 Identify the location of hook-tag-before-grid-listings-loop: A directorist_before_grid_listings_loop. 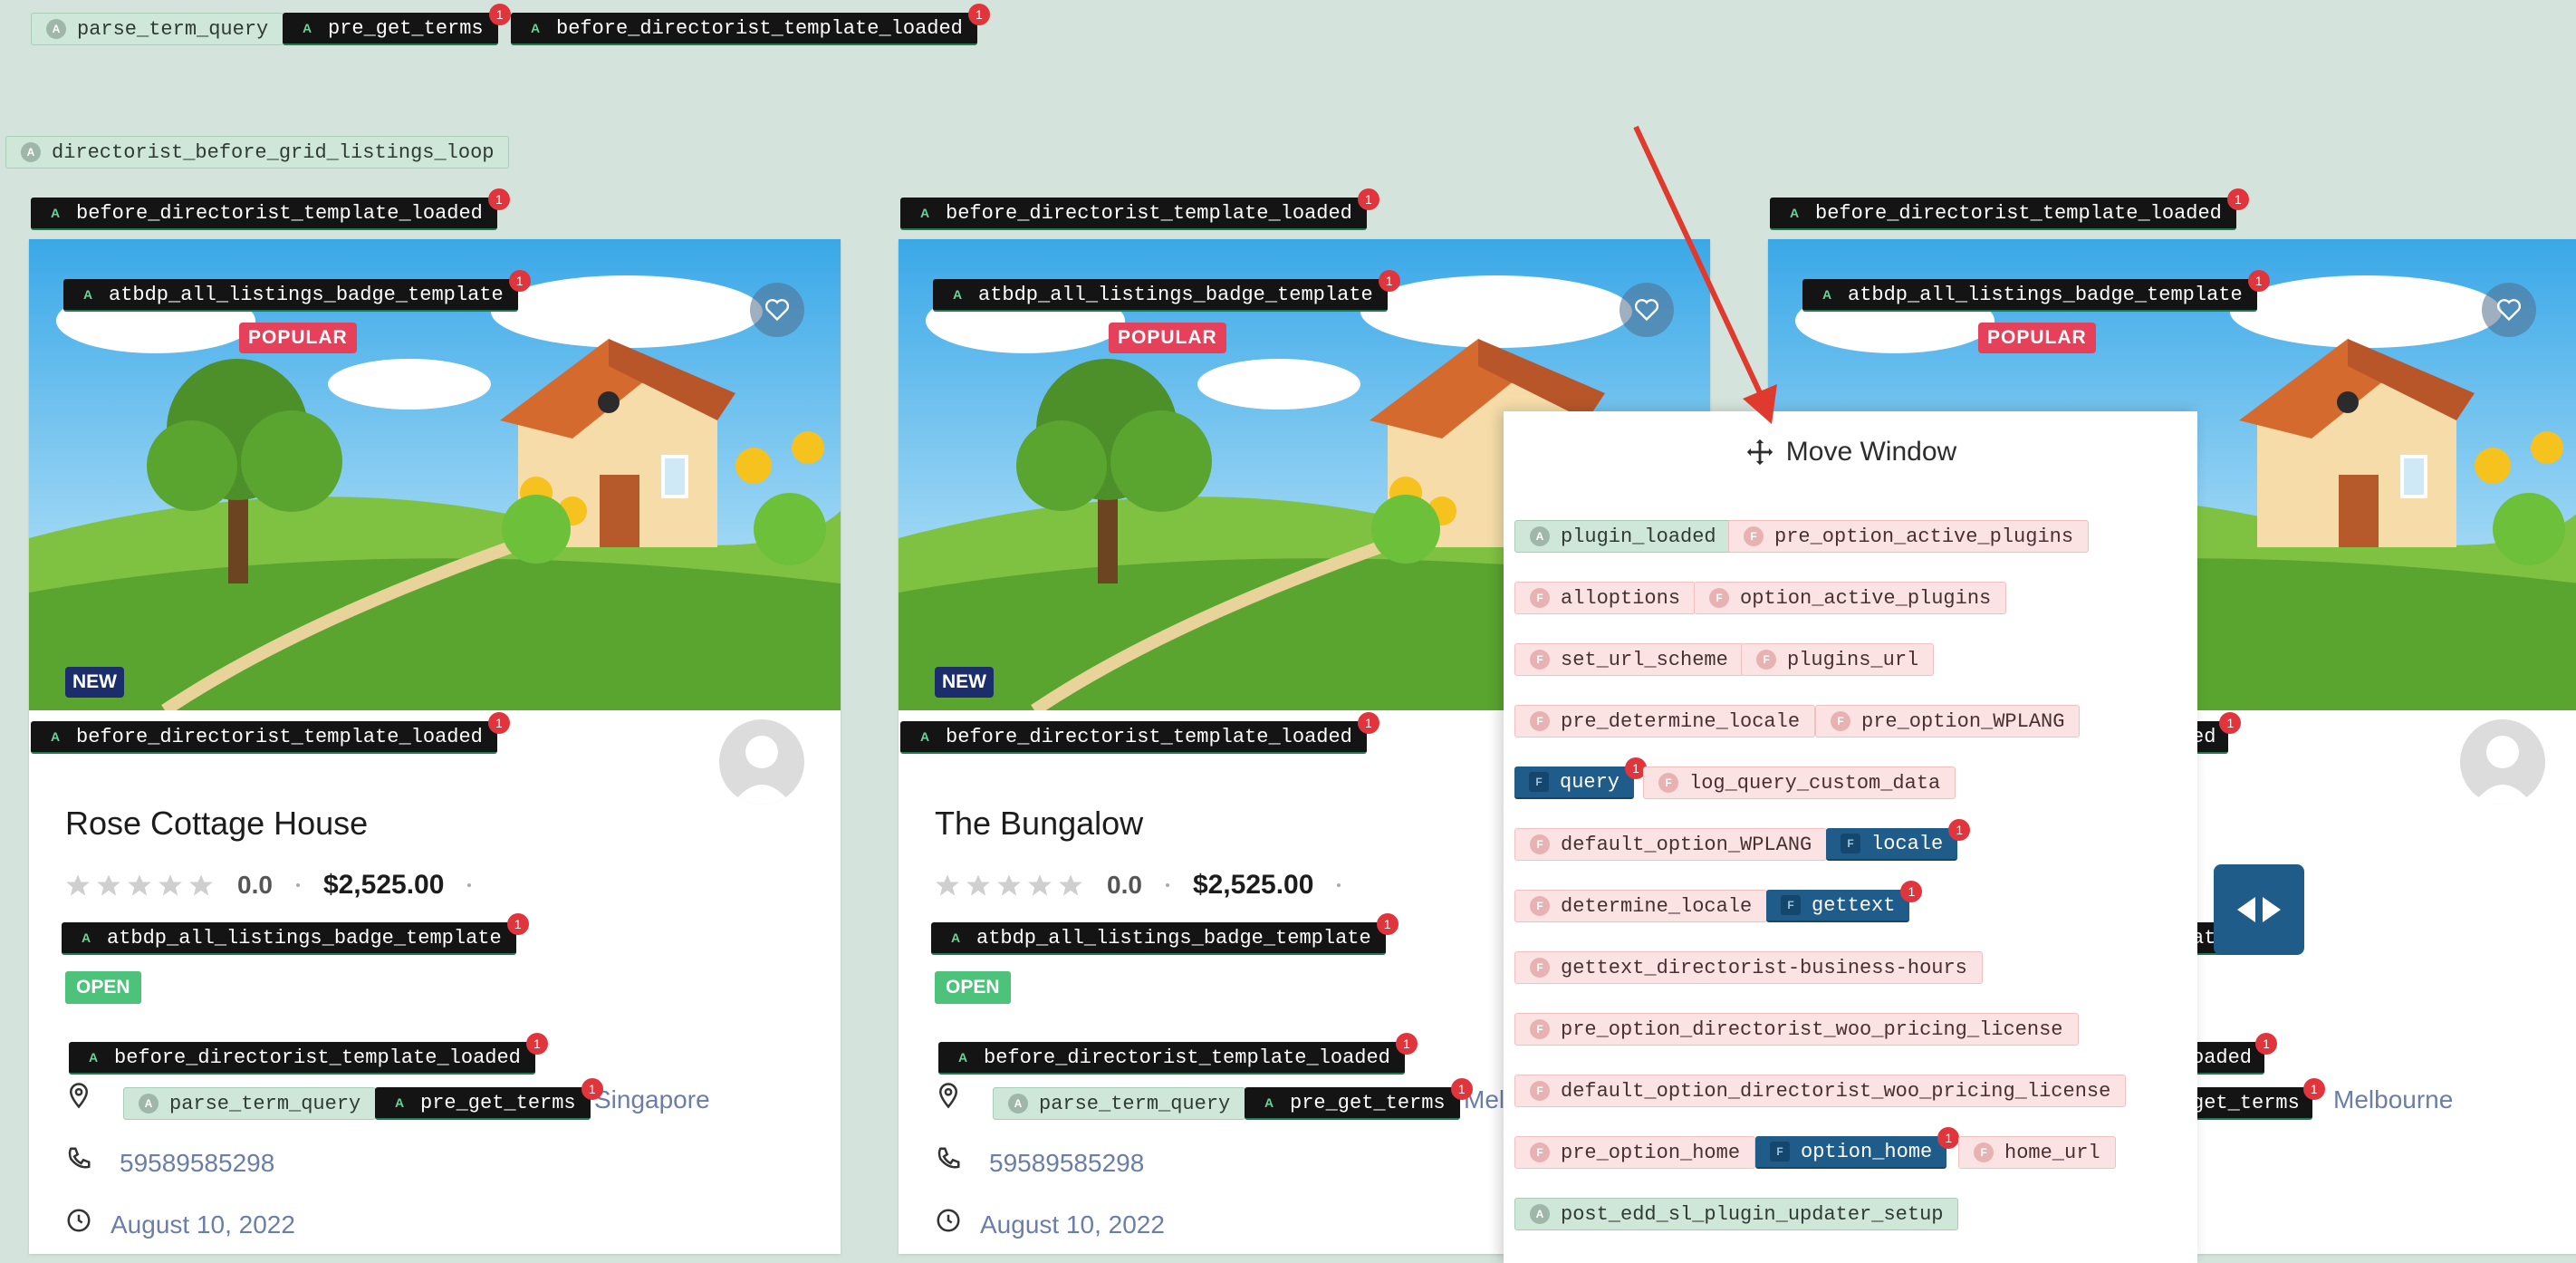
(257, 152).